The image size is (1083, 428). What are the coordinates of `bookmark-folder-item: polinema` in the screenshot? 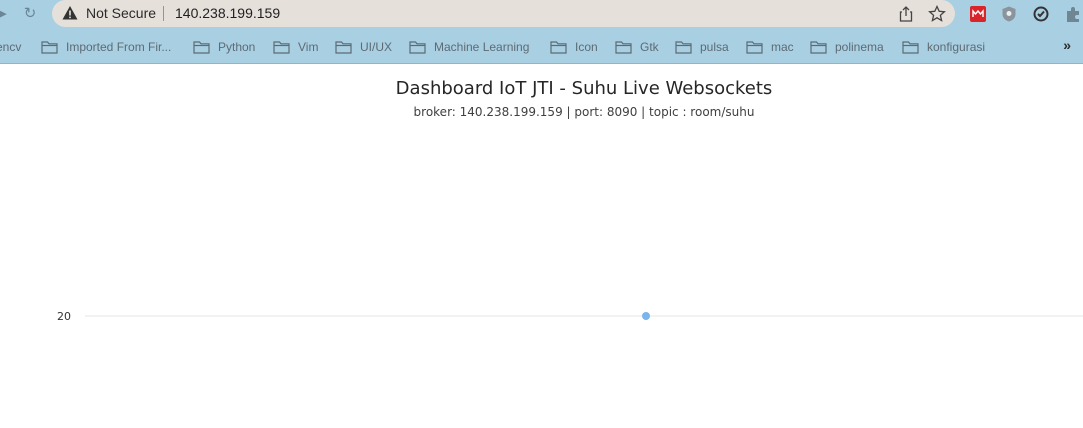 It's located at (847, 47).